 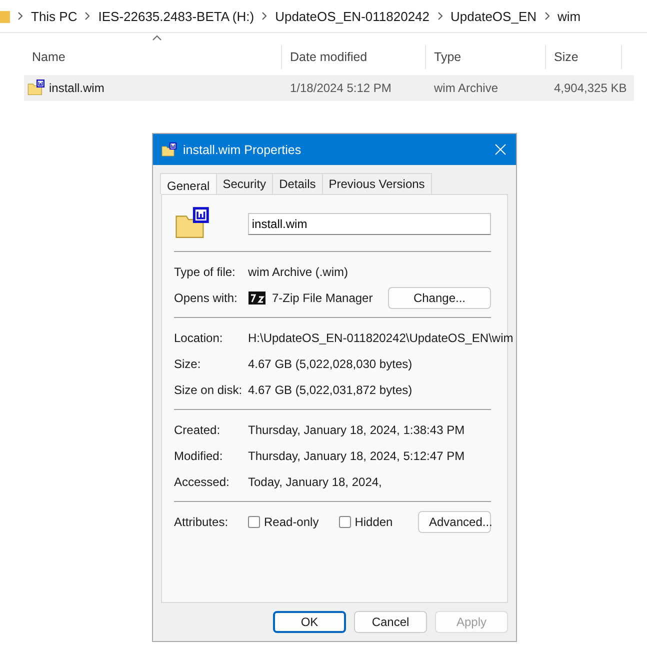 I want to click on field-label: Accessed:, so click(x=202, y=482).